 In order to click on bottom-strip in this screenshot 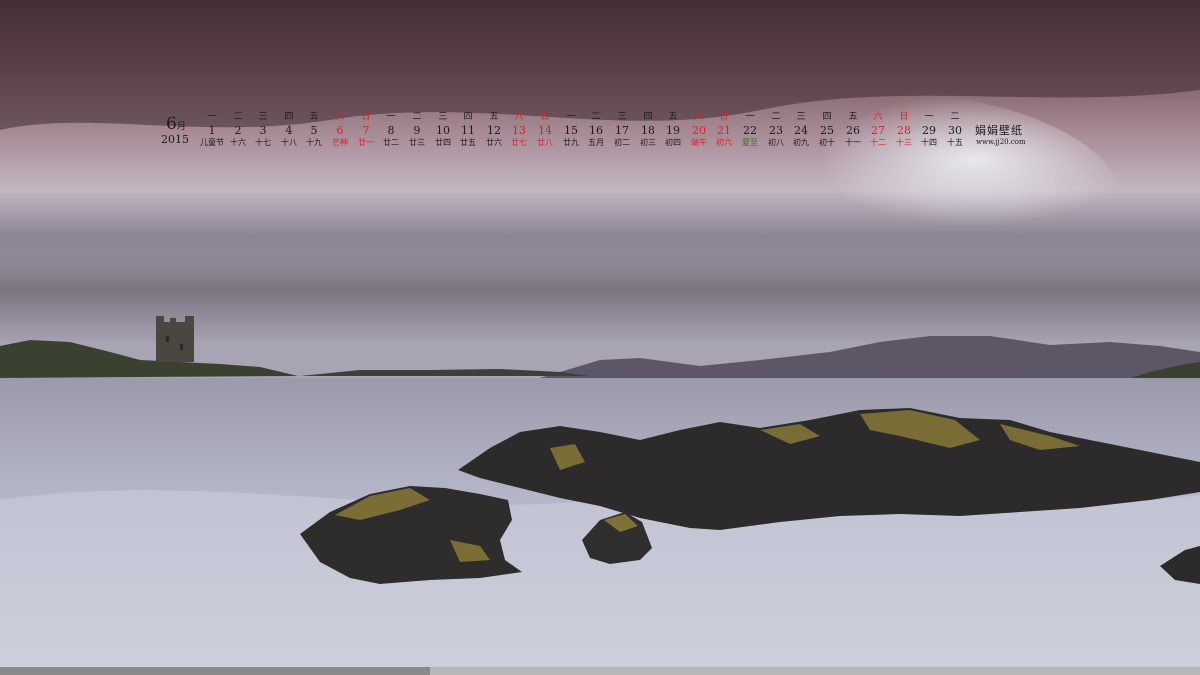, I will do `click(600, 671)`.